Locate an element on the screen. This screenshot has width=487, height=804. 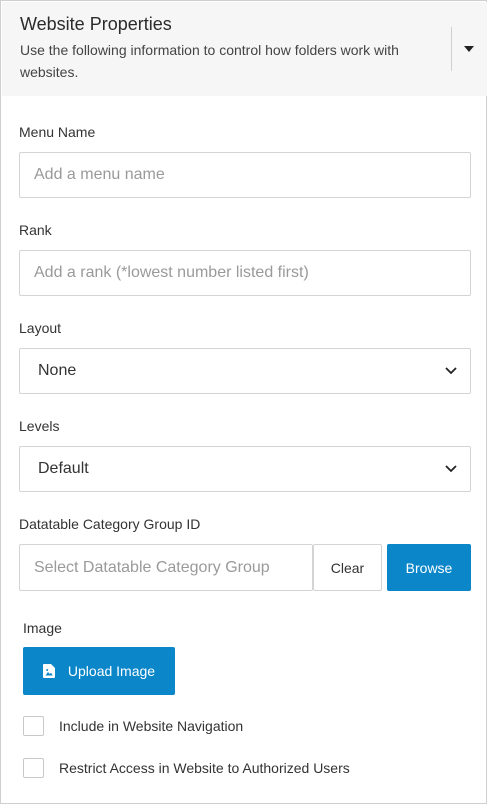
layout-selected-value: None is located at coordinates (57, 370).